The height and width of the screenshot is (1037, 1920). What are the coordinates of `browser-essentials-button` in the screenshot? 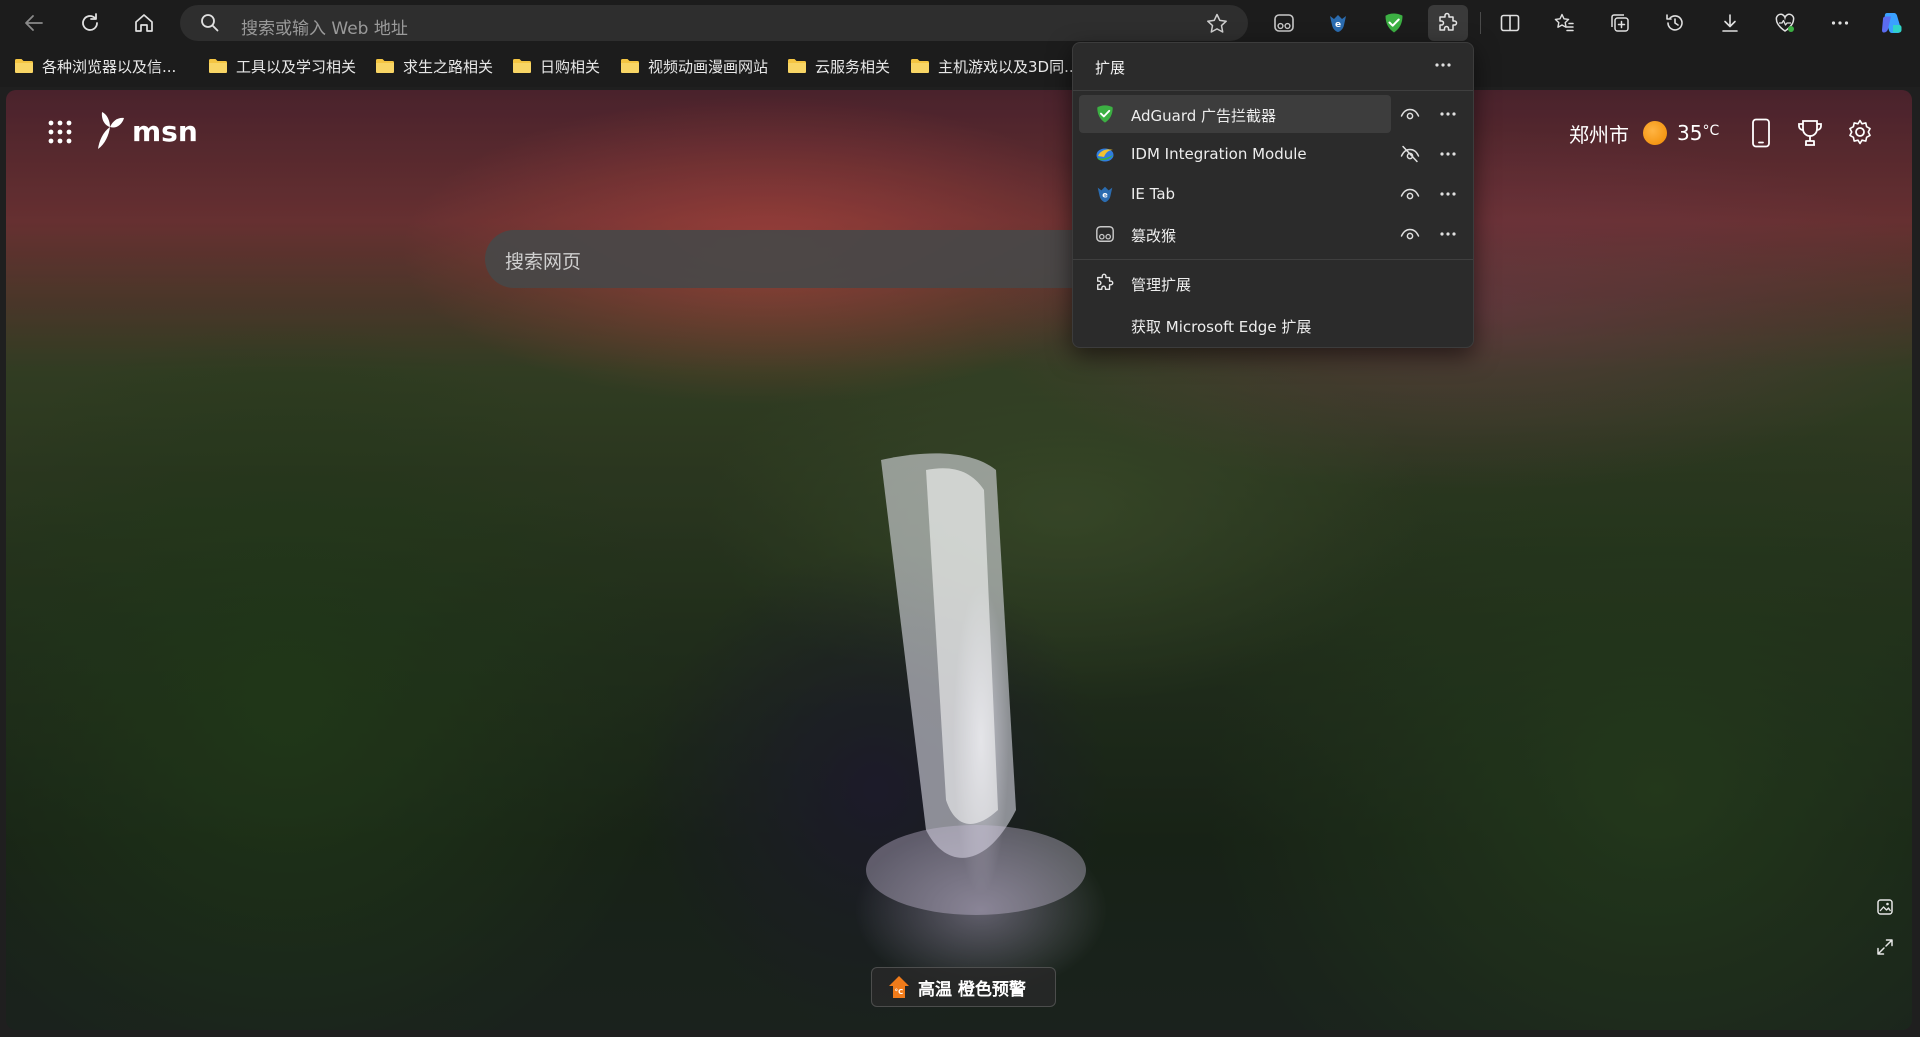 It's located at (1785, 23).